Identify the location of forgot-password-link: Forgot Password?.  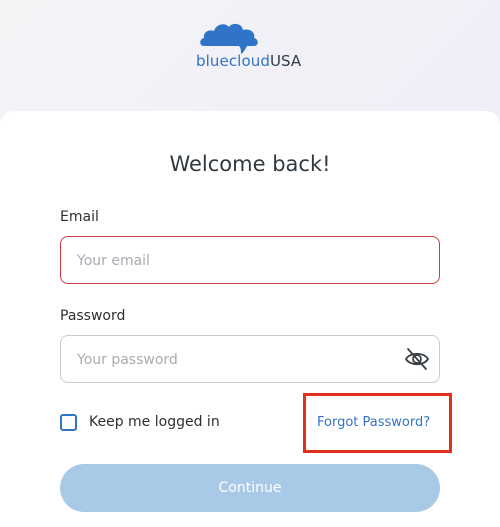
(373, 422).